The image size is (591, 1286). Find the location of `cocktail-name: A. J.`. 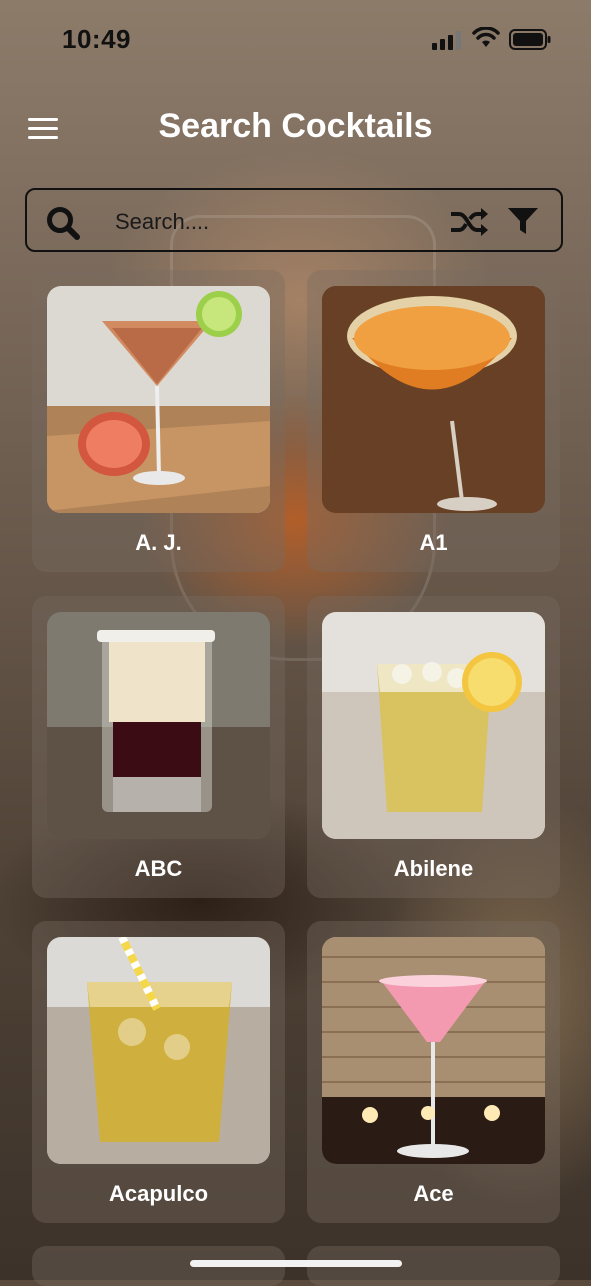

cocktail-name: A. J. is located at coordinates (158, 542).